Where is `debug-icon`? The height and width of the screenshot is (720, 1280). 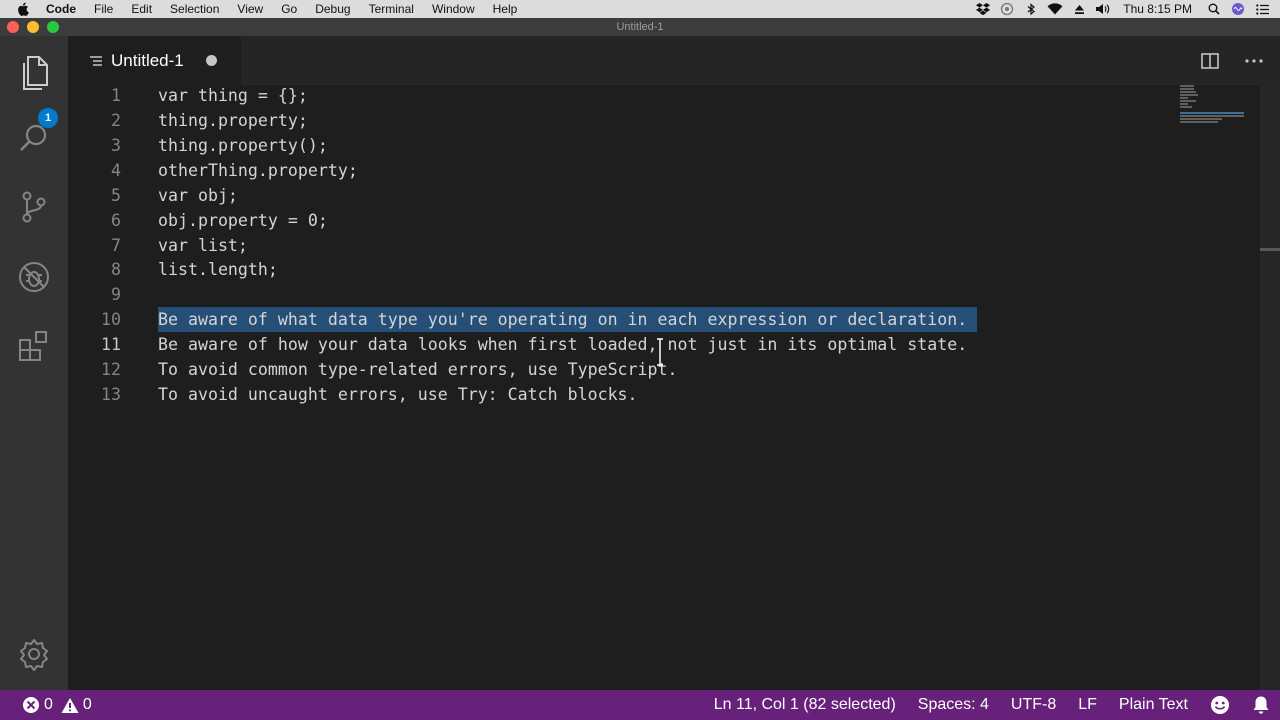
debug-icon is located at coordinates (34, 277).